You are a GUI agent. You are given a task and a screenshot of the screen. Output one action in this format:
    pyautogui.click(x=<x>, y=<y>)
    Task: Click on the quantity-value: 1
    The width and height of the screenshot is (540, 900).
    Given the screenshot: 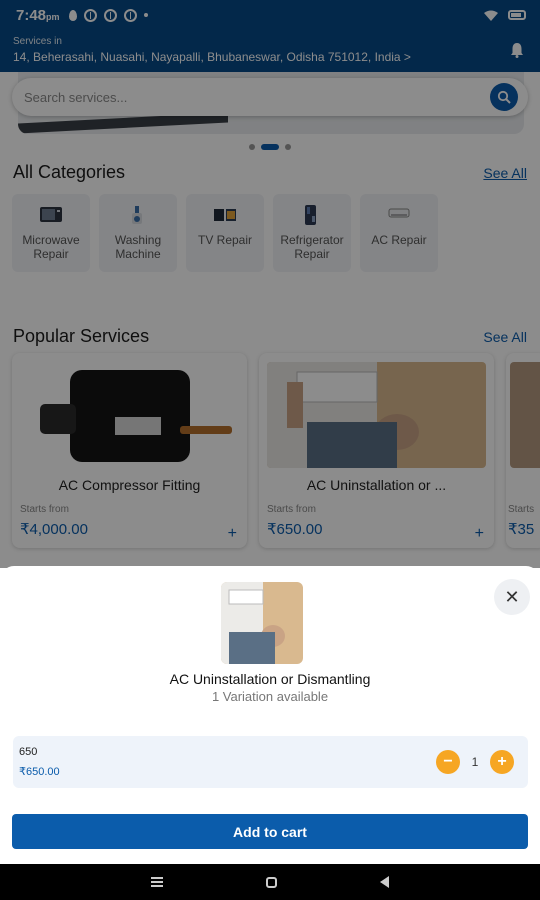 What is the action you would take?
    pyautogui.click(x=475, y=762)
    